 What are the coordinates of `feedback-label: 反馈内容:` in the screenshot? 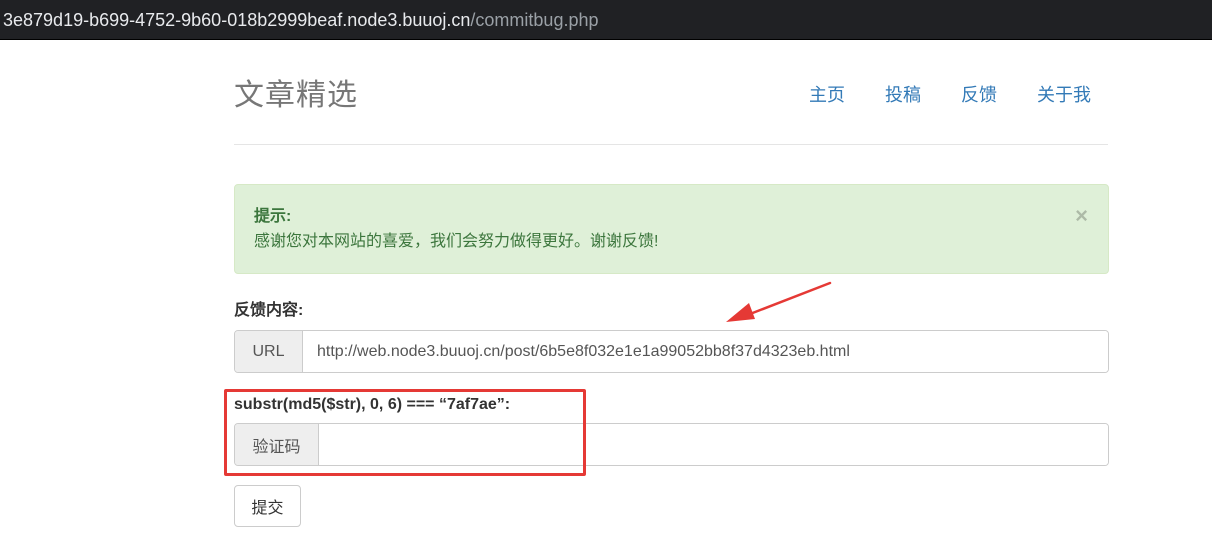 It's located at (269, 310).